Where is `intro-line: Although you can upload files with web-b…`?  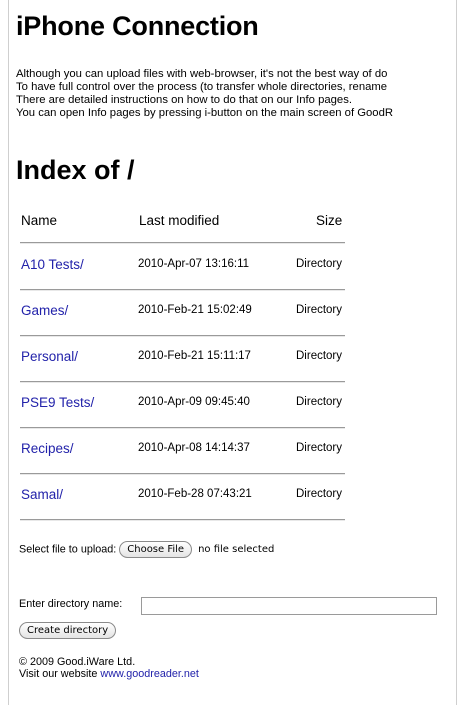 intro-line: Although you can upload files with web-b… is located at coordinates (202, 74).